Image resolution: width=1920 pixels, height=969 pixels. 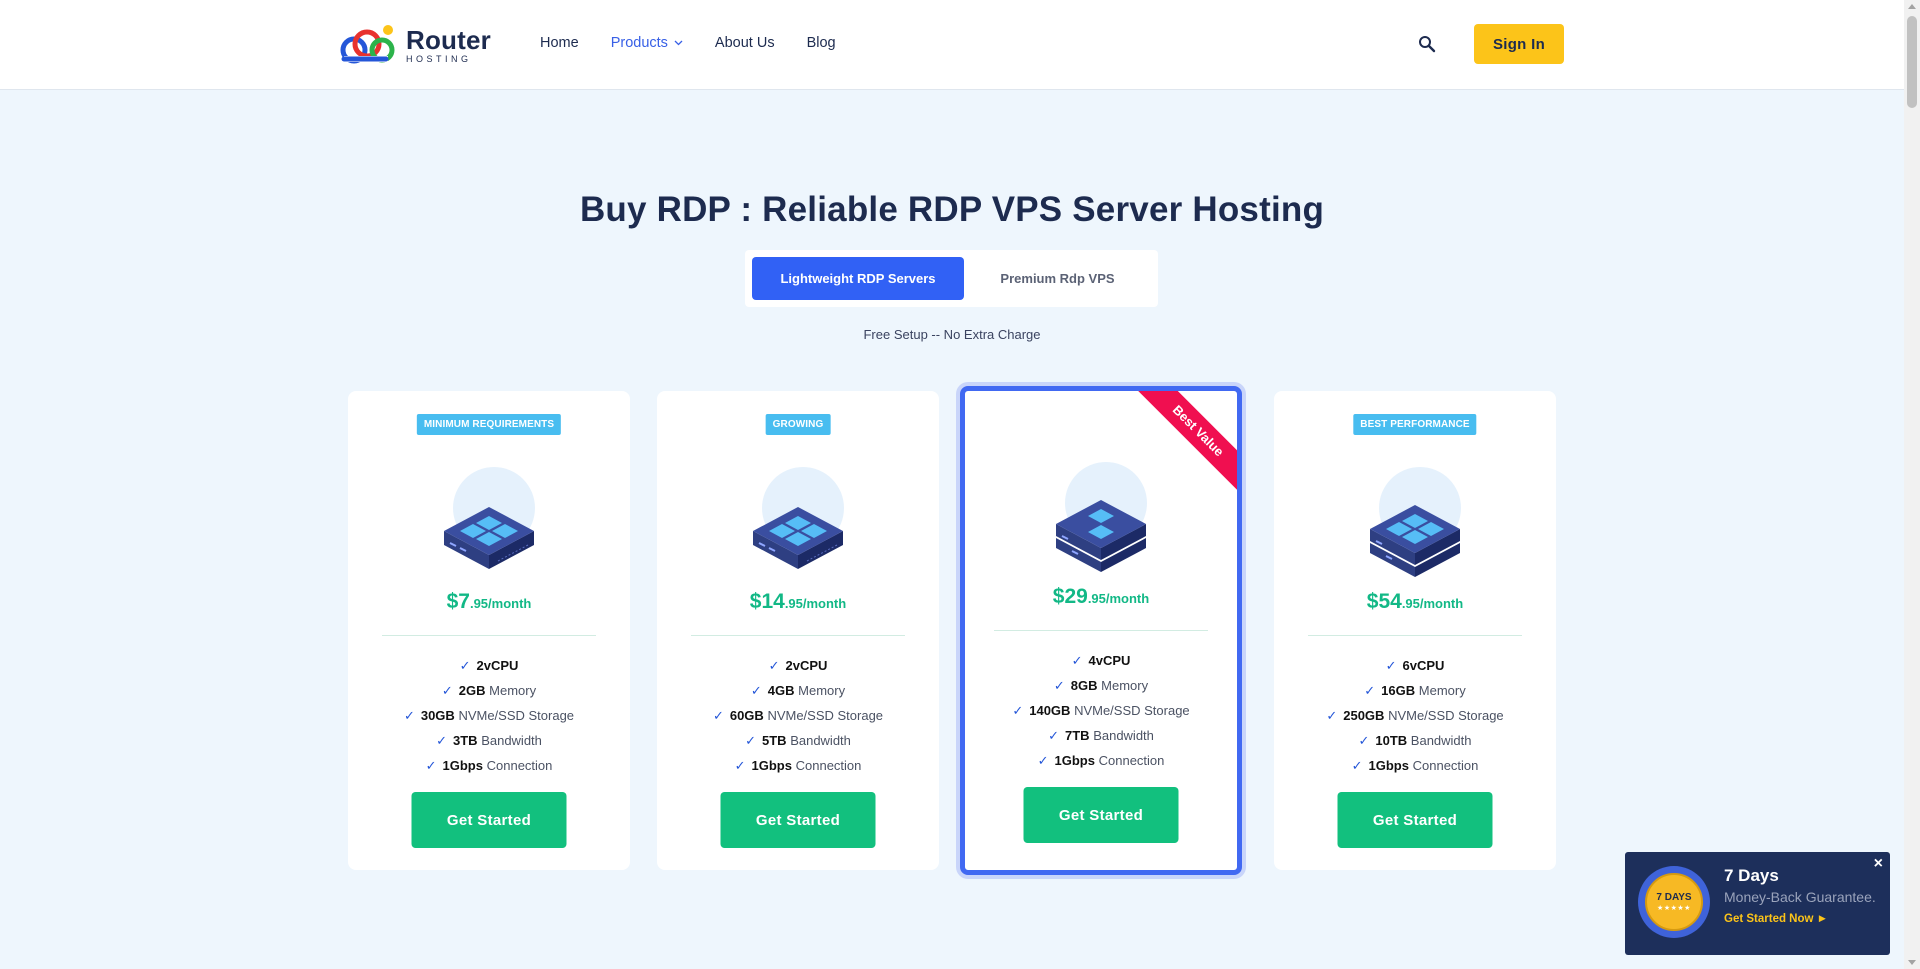 I want to click on nav-blog-label: Blog, so click(x=821, y=43).